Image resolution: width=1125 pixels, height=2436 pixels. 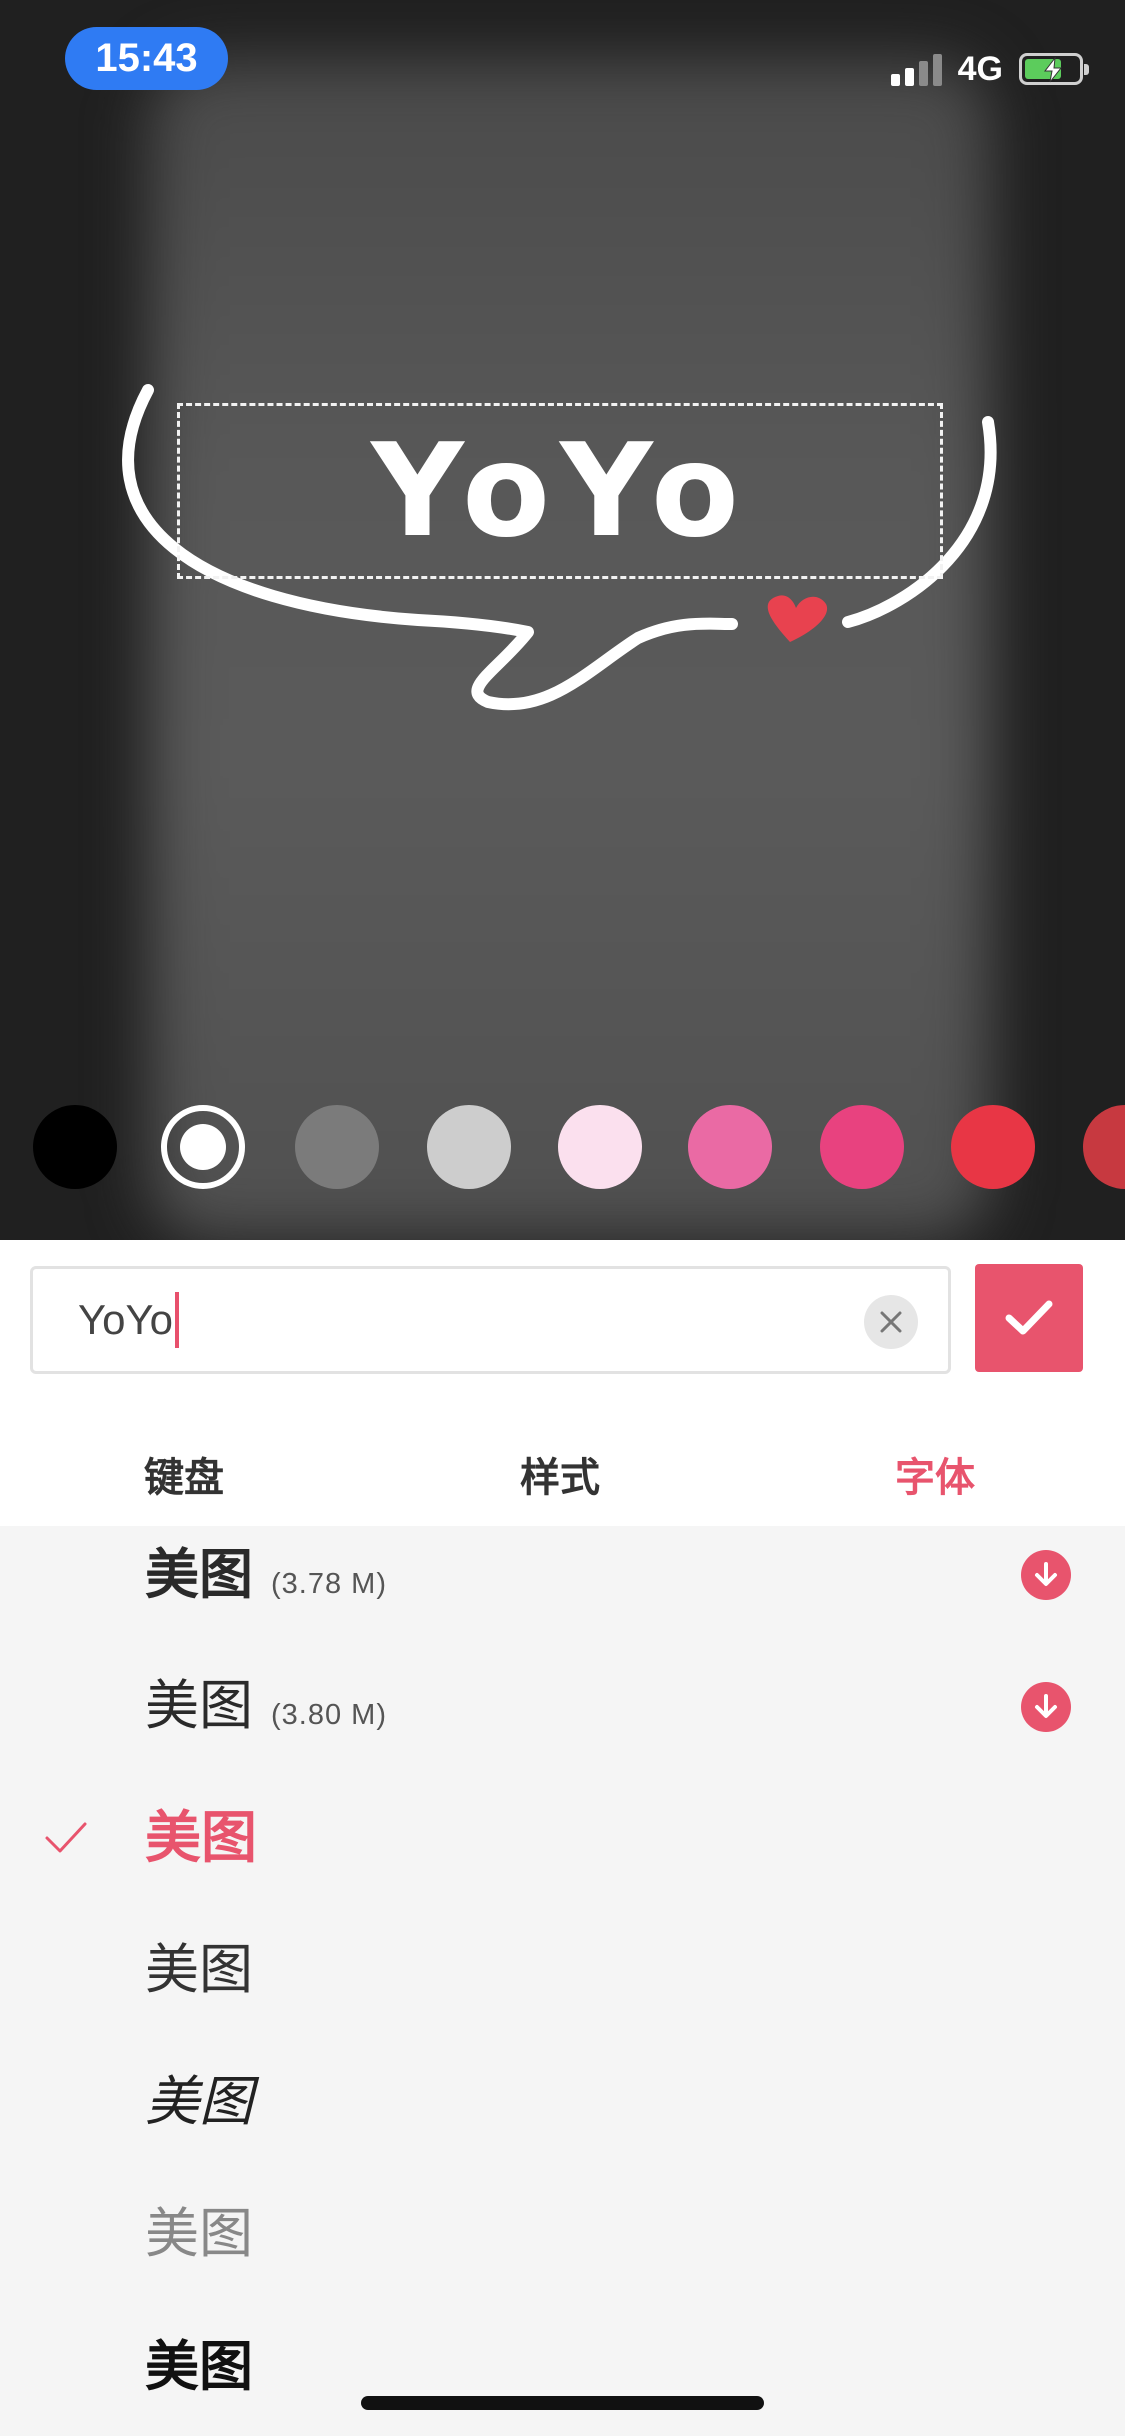 What do you see at coordinates (203, 1147) in the screenshot?
I see `swatch-white` at bounding box center [203, 1147].